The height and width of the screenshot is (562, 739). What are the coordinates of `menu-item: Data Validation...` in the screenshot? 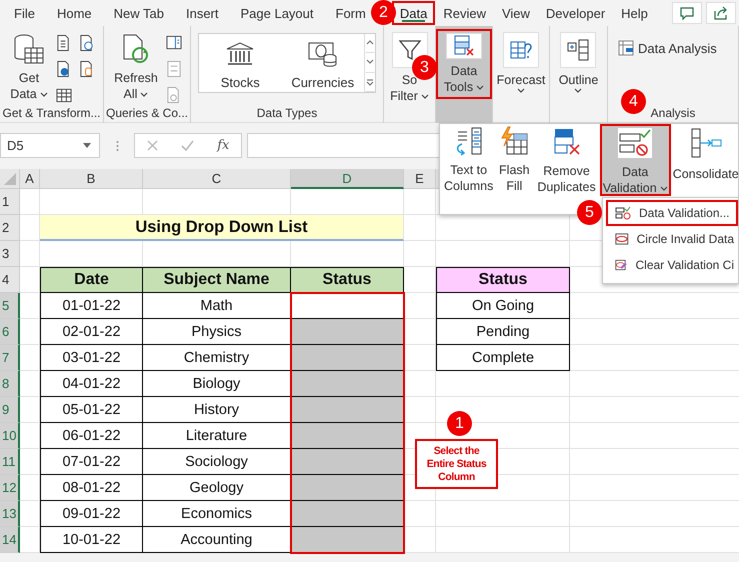 It's located at (672, 213).